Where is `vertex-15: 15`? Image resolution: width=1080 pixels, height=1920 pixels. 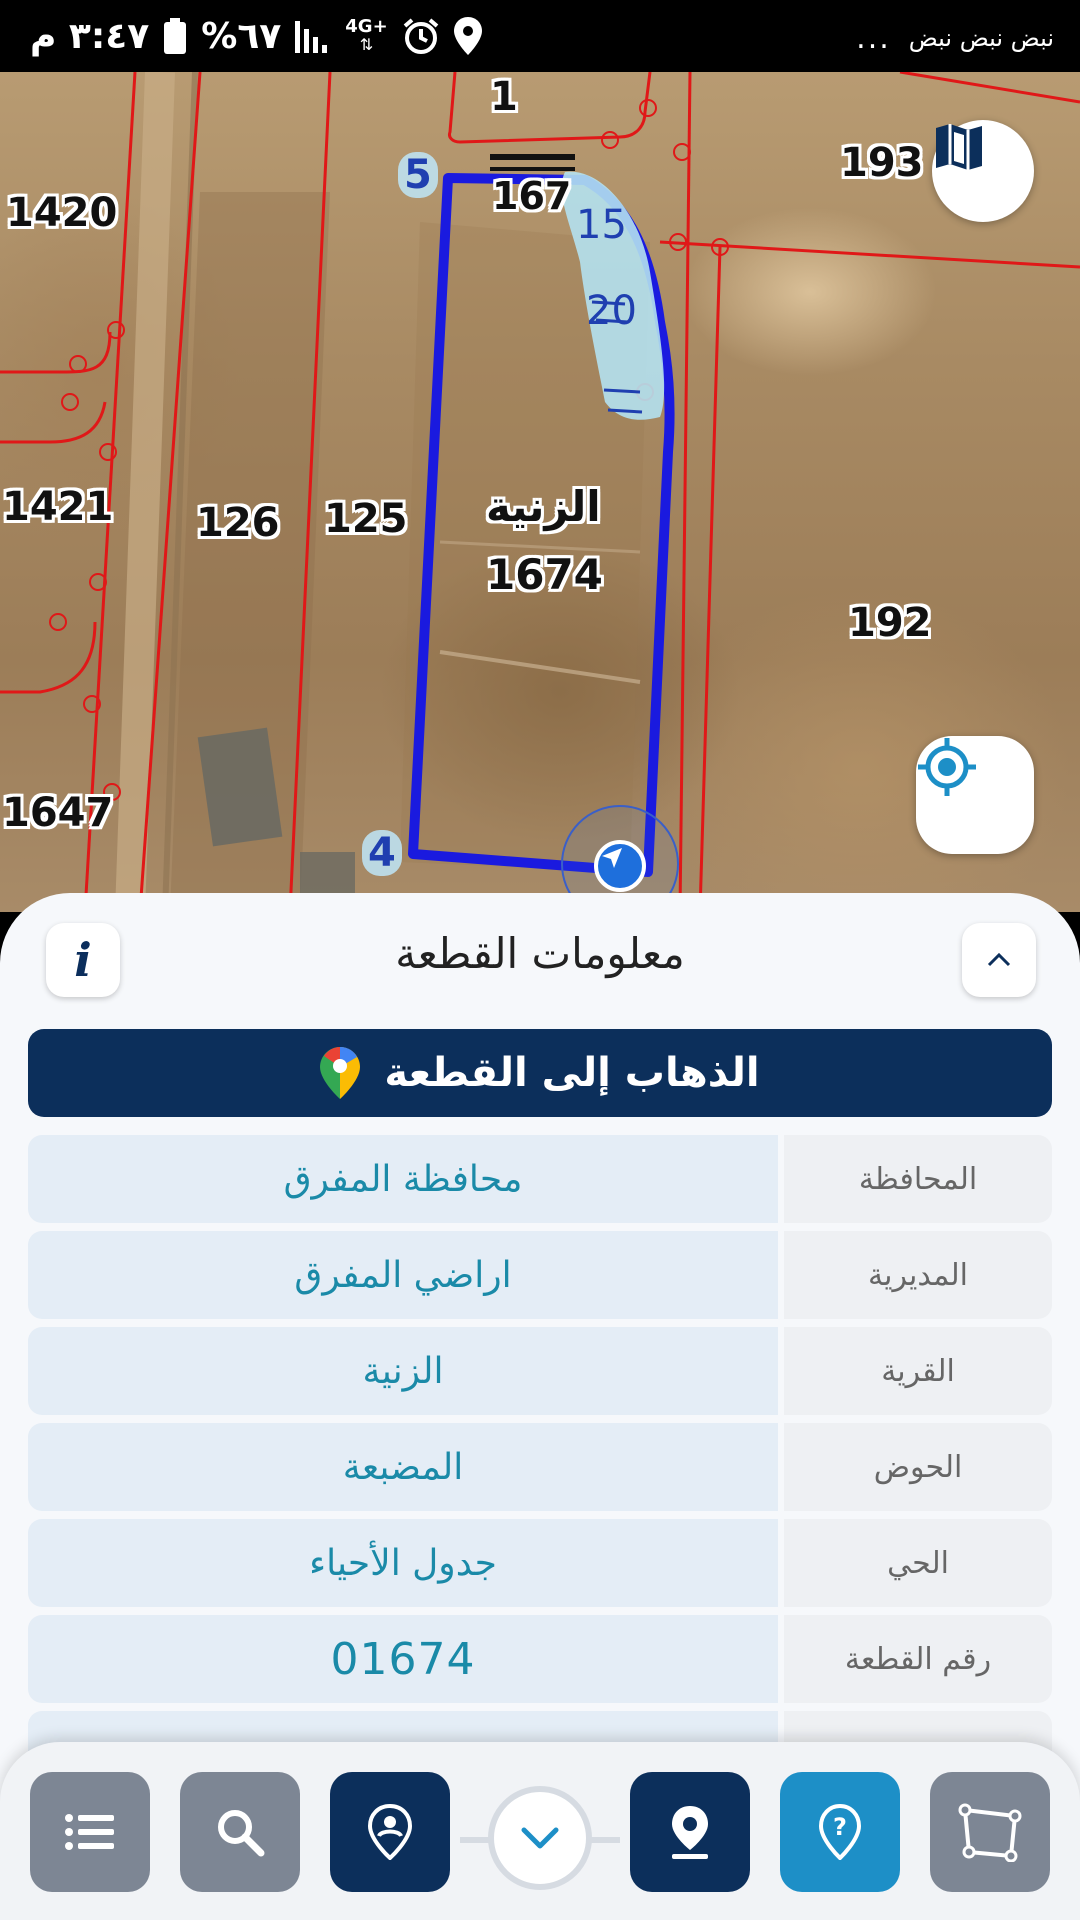
vertex-15: 15 is located at coordinates (601, 225).